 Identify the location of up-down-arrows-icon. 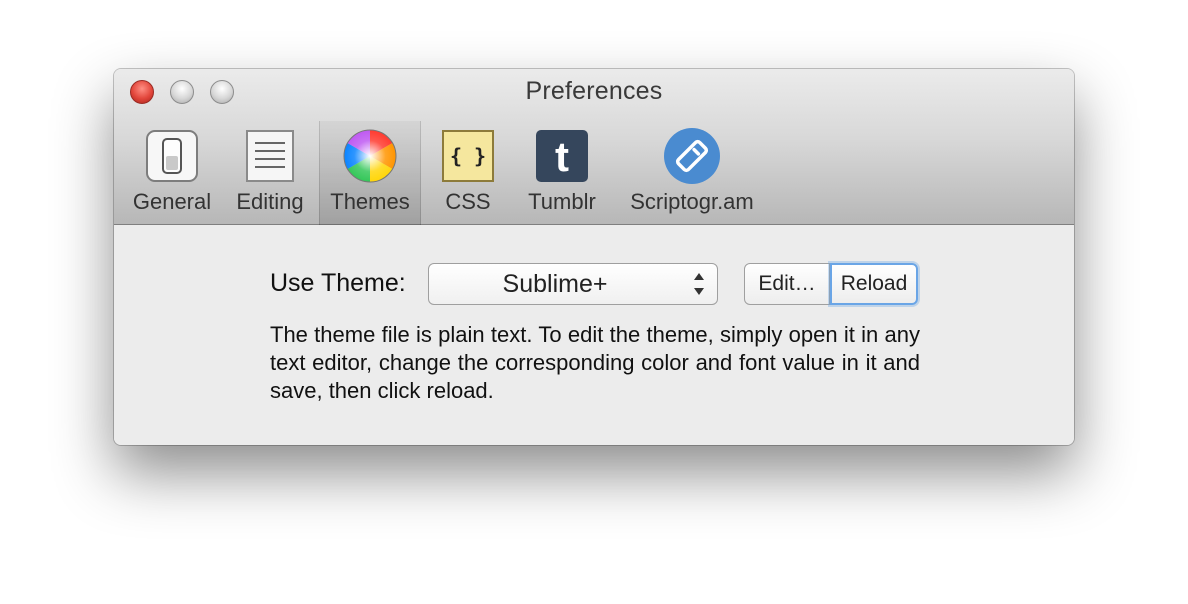
(699, 284).